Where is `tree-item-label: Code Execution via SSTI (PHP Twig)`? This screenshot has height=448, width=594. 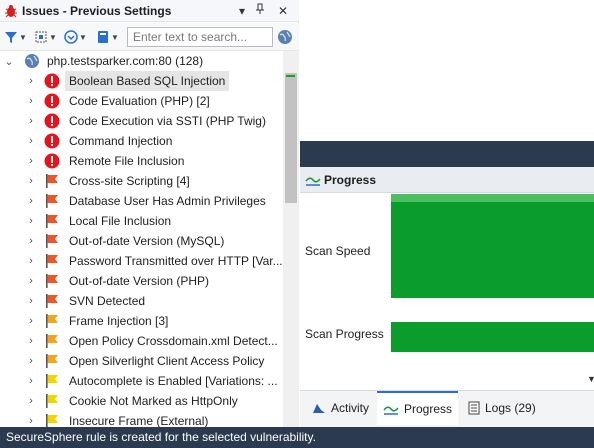 tree-item-label: Code Execution via SSTI (PHP Twig) is located at coordinates (167, 121).